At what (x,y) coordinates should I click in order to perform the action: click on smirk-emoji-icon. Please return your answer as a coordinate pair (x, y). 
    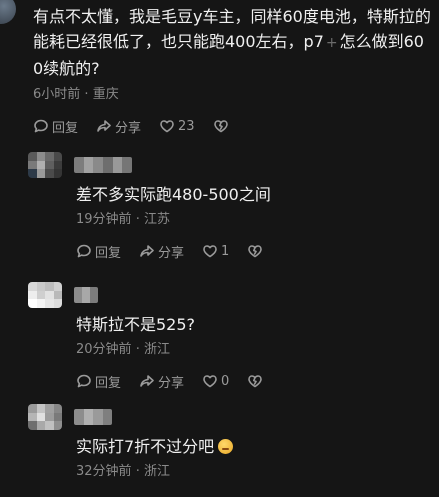
    Looking at the image, I should click on (226, 446).